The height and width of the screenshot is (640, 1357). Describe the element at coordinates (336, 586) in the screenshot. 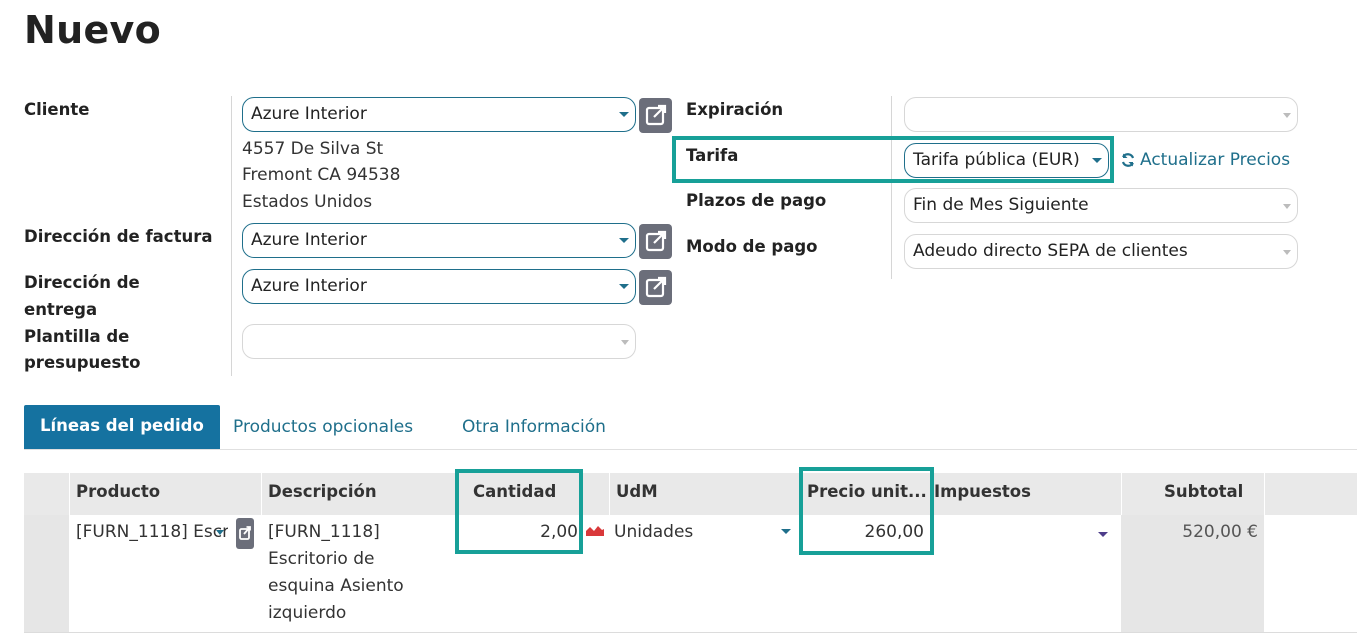

I see `cell-descripcion-line3: esquina Asiento` at that location.